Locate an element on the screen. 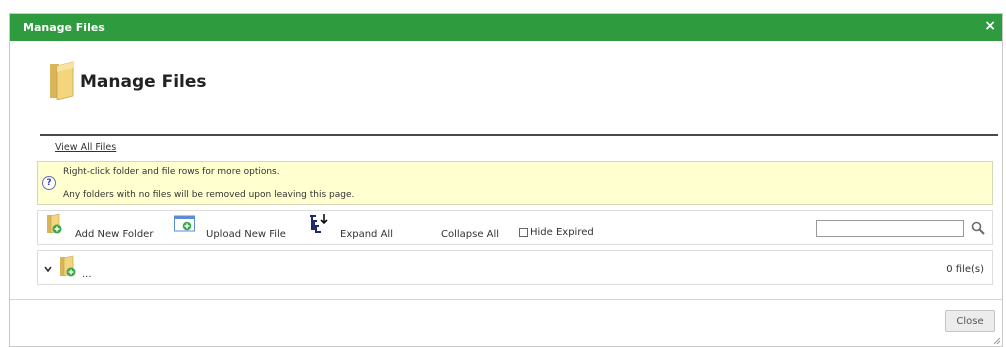  page-title: Manage Files is located at coordinates (143, 82).